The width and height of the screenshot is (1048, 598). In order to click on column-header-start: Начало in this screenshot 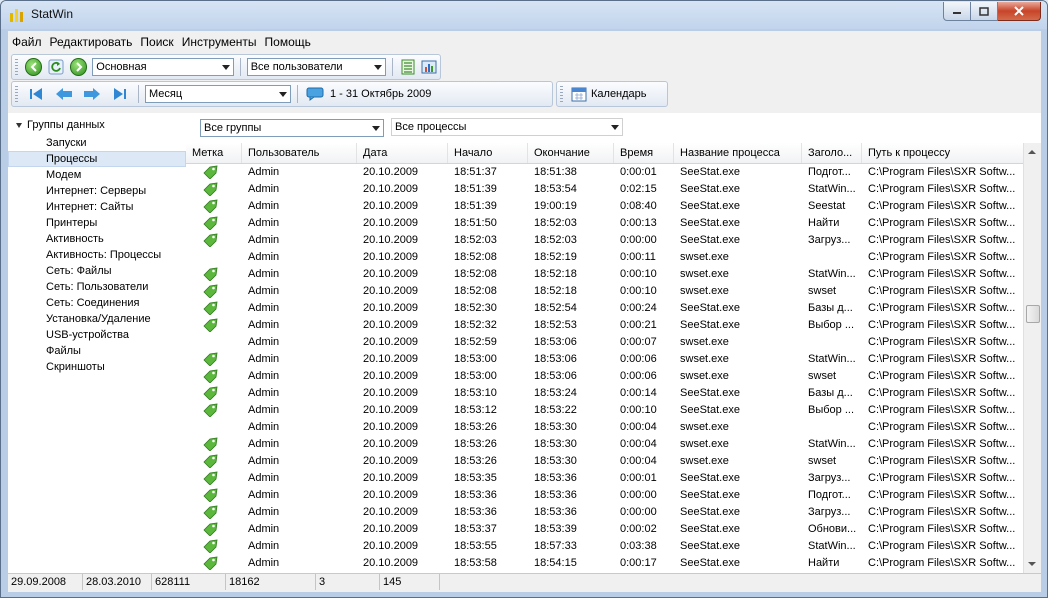, I will do `click(488, 153)`.